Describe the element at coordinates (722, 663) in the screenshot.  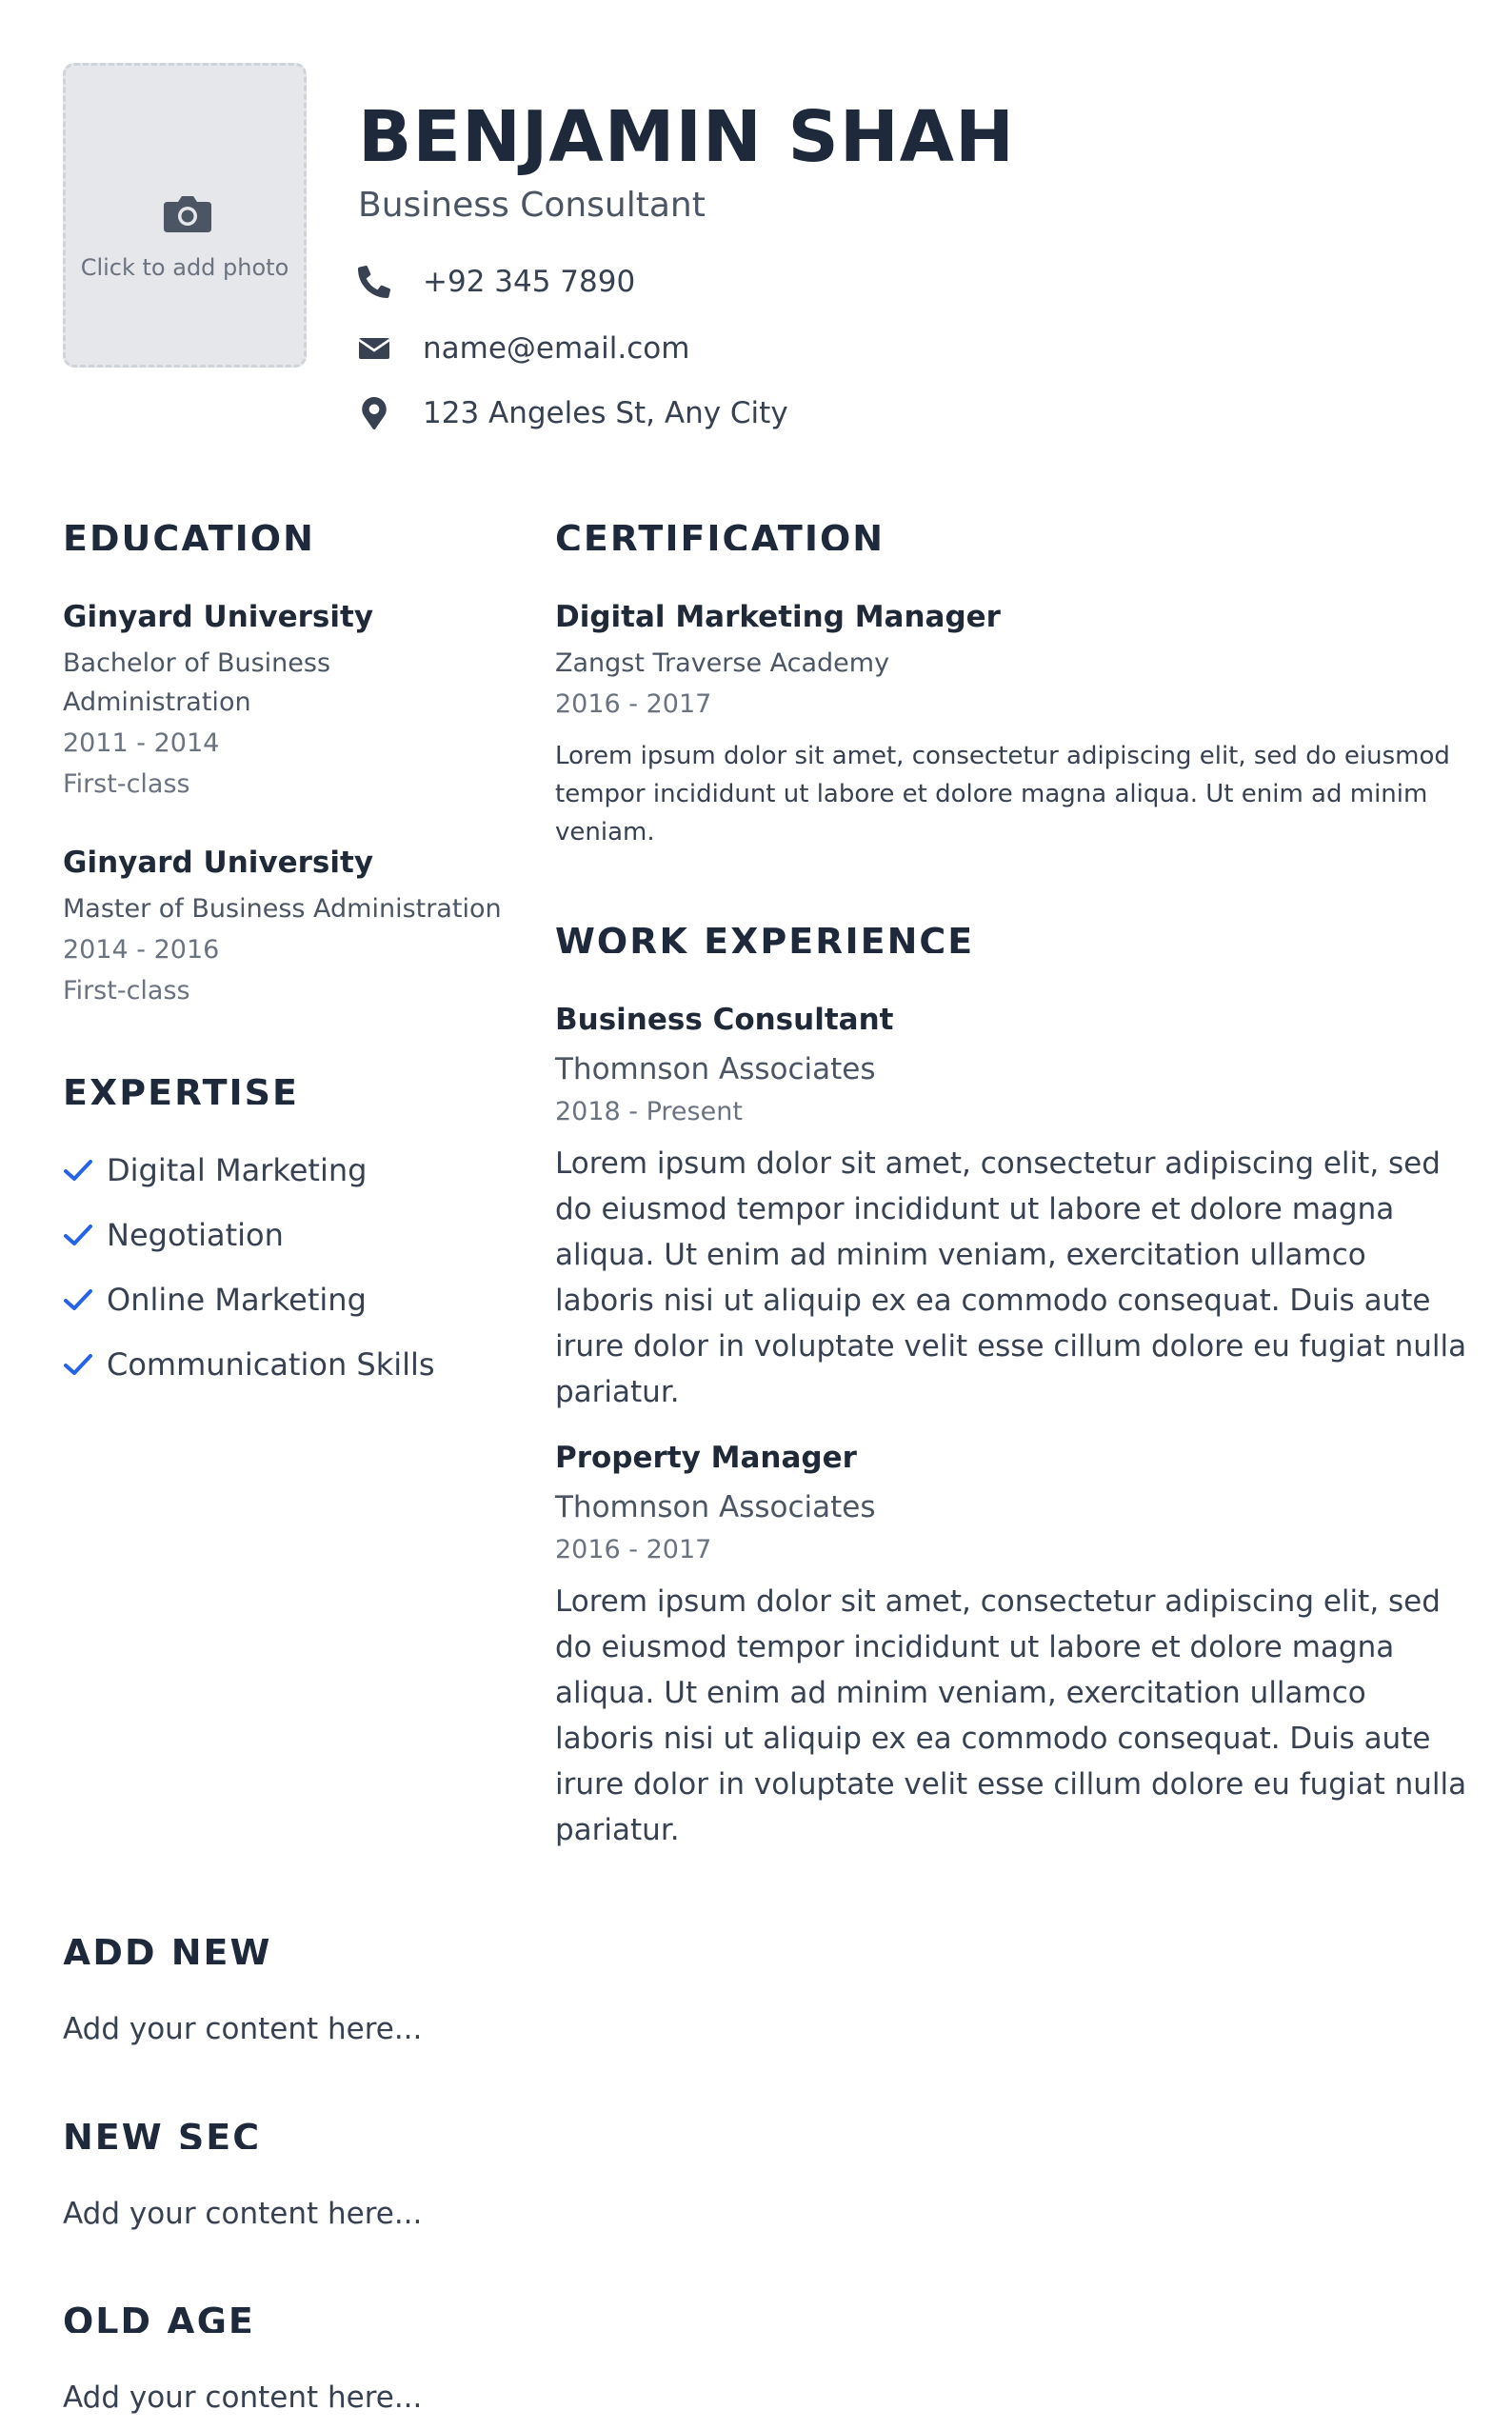
I see `certification-issuer: Zangst Traverse Academy` at that location.